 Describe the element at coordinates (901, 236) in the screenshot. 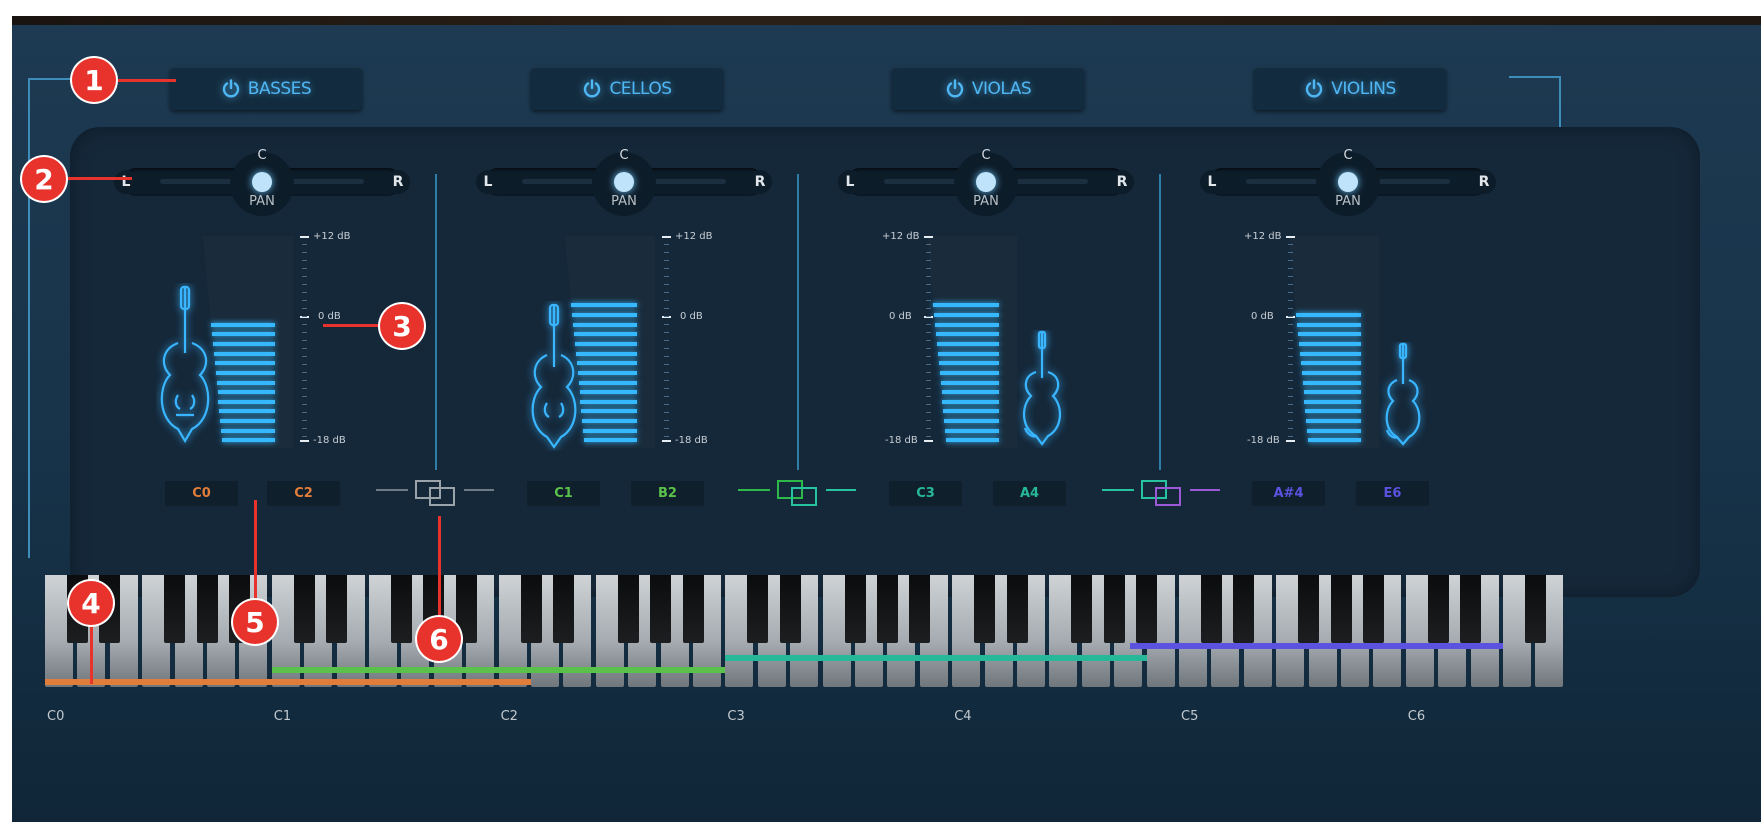

I see `db-top-label: +12 dB` at that location.